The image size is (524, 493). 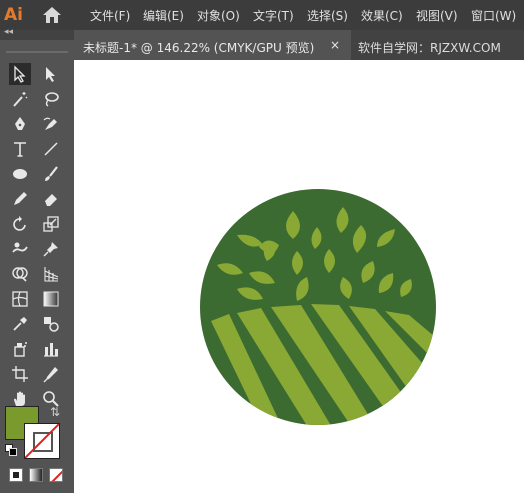 What do you see at coordinates (20, 299) in the screenshot?
I see `mesh-tool-icon` at bounding box center [20, 299].